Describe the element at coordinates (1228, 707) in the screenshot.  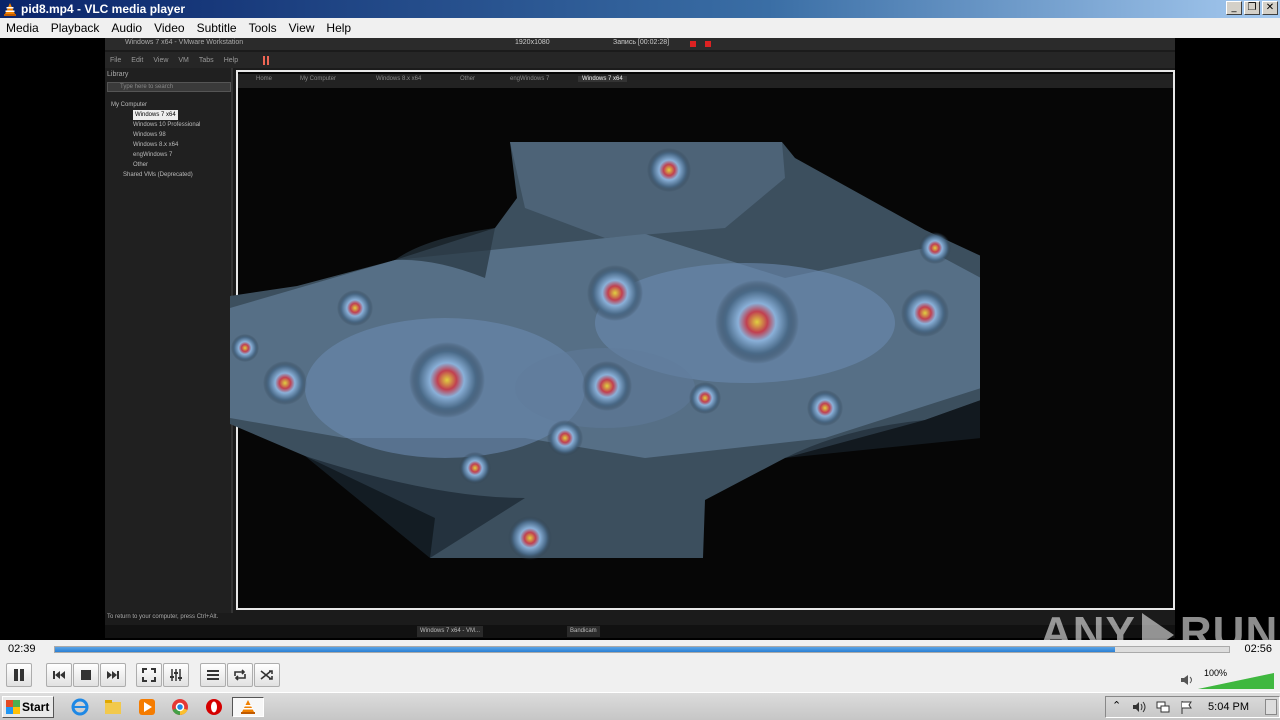
I see `clock: 5:04 PM` at that location.